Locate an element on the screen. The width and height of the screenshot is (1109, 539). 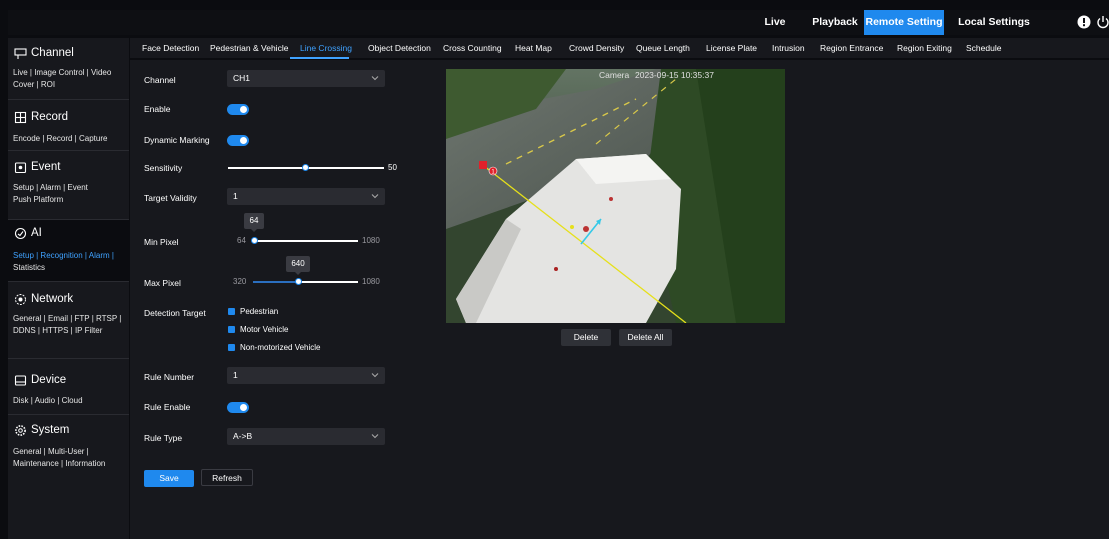
sidebar-section-ai: AI is located at coordinates (28, 233).